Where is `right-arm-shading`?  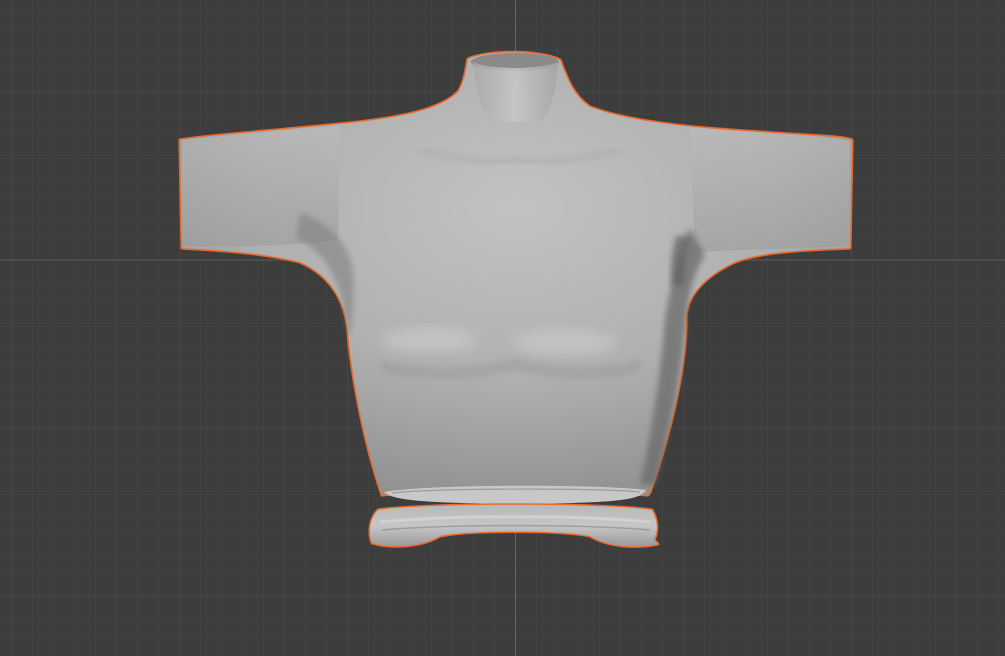 right-arm-shading is located at coordinates (770, 190).